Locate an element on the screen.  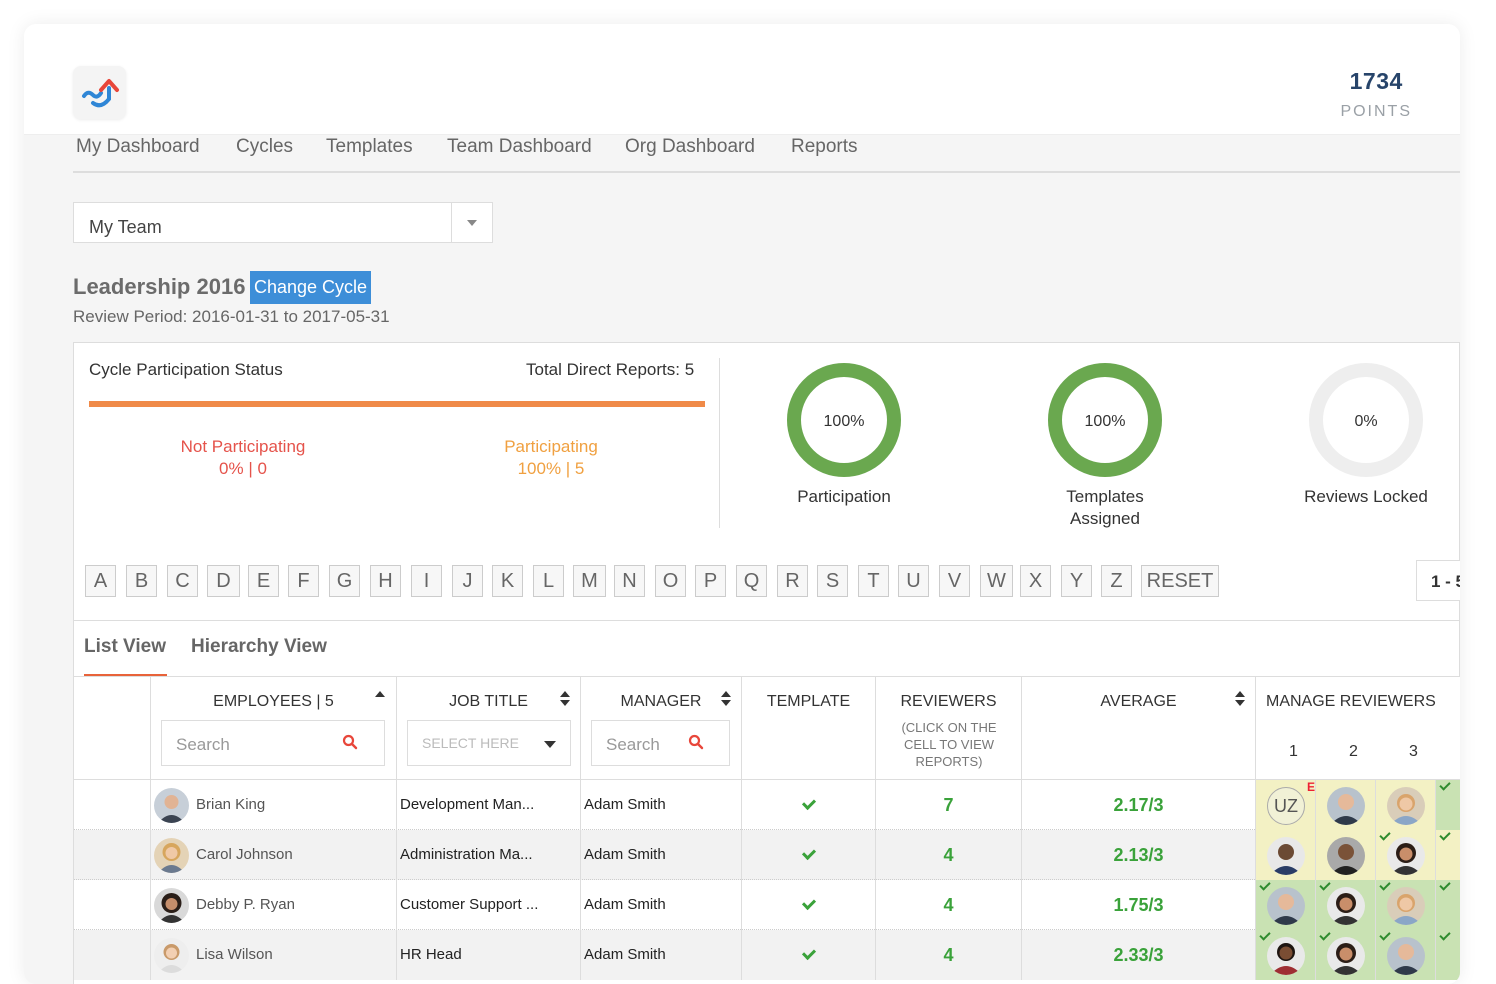
letter-button-l: L is located at coordinates (548, 581).